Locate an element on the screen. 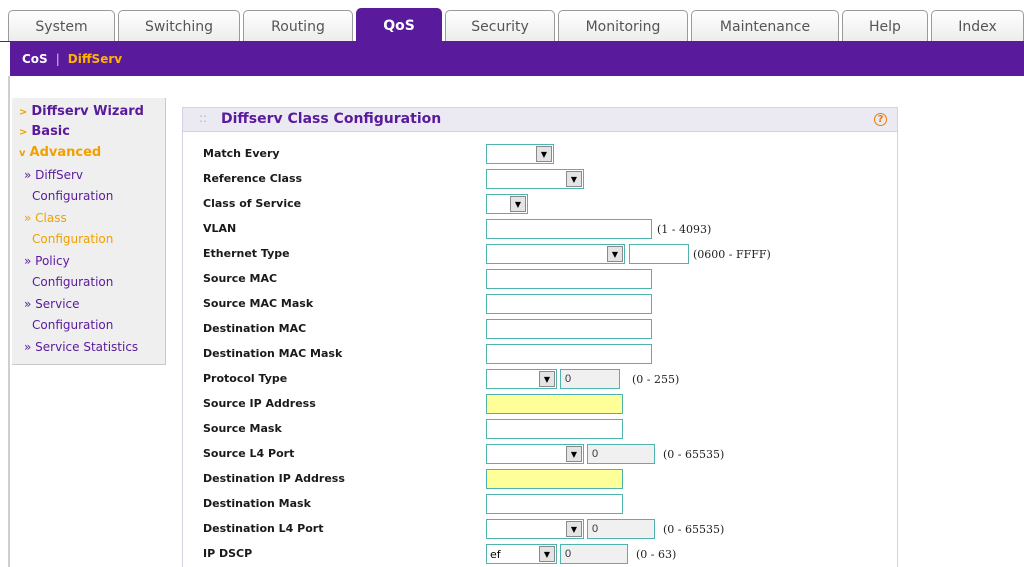 This screenshot has height=567, width=1024. form-row-source-mac: Source MAC is located at coordinates (540, 279).